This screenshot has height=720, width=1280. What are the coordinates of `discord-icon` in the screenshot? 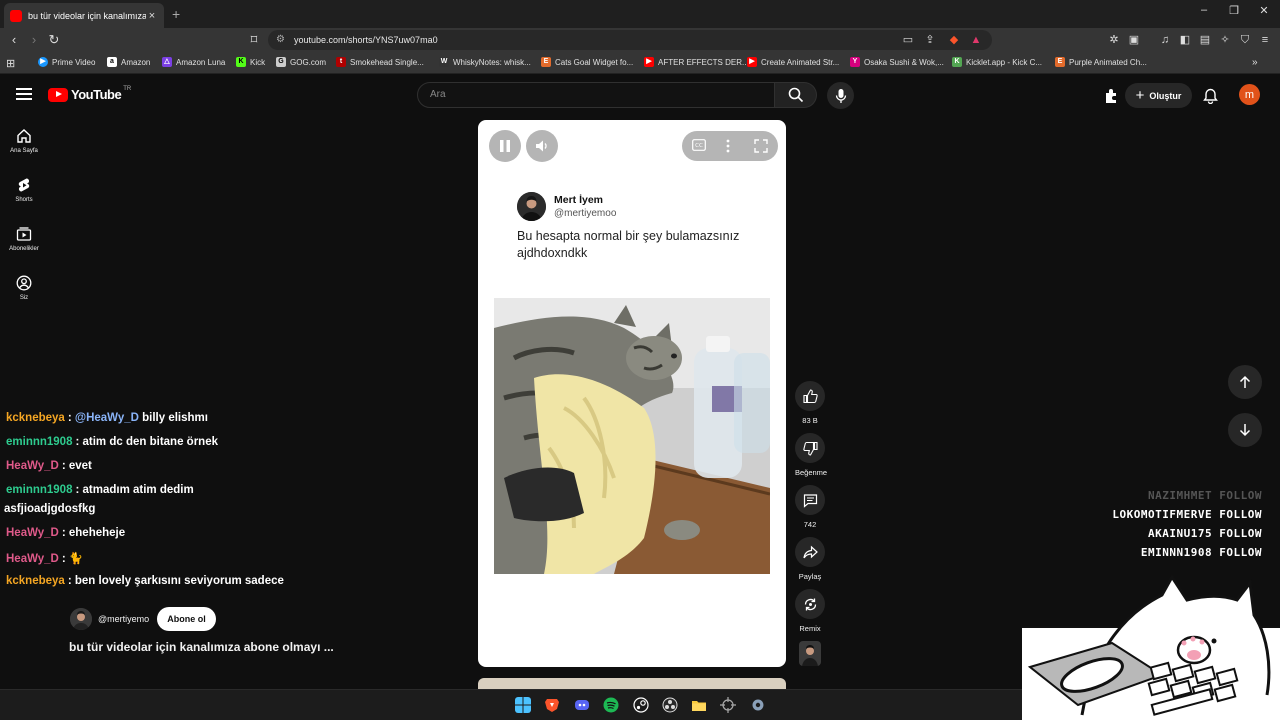 It's located at (582, 705).